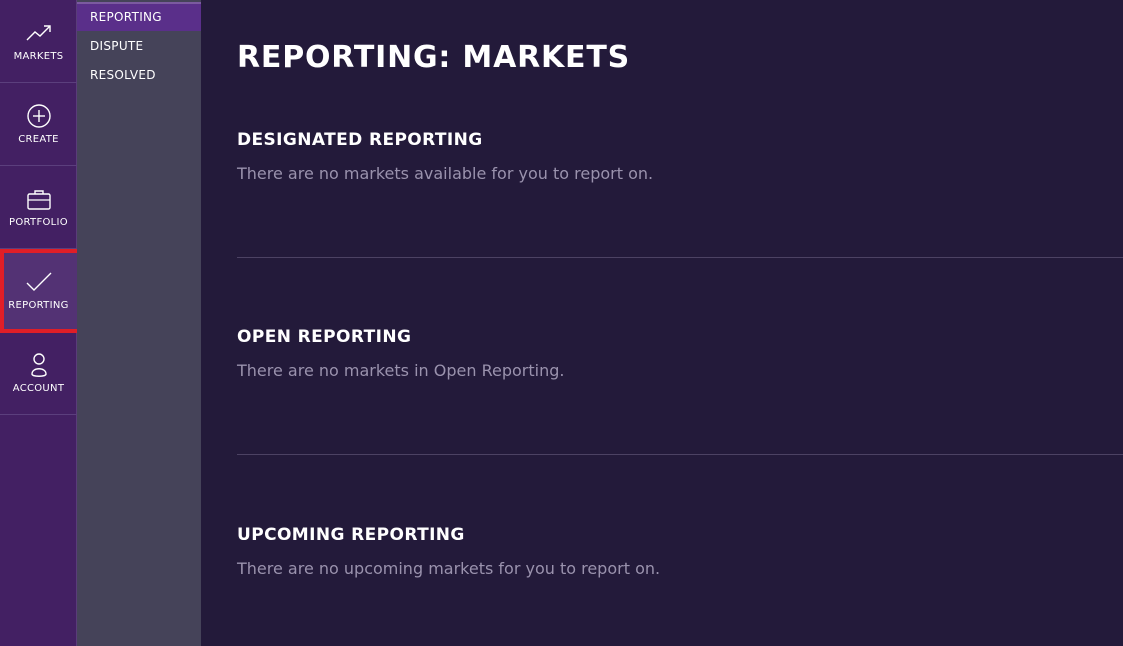  I want to click on empty-state-message: There are no markets in Open Reporting., so click(401, 370).